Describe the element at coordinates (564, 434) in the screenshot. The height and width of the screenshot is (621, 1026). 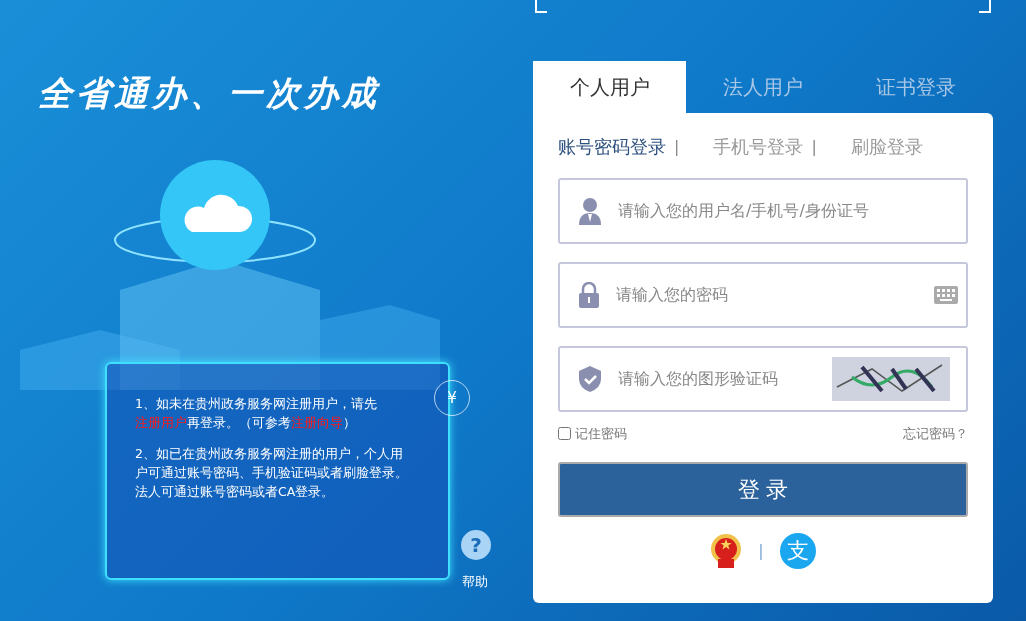
I see `remember-checkbox` at that location.